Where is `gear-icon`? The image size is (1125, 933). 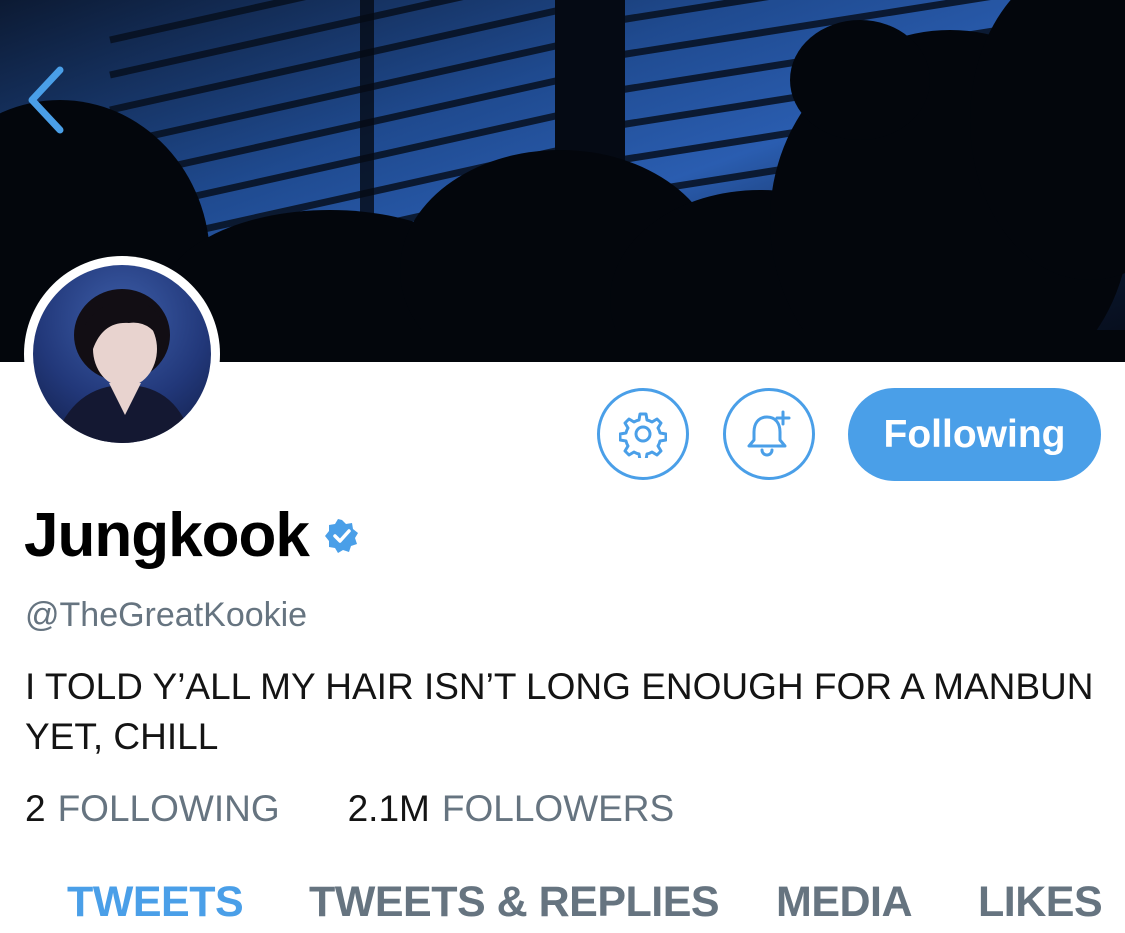 gear-icon is located at coordinates (643, 435).